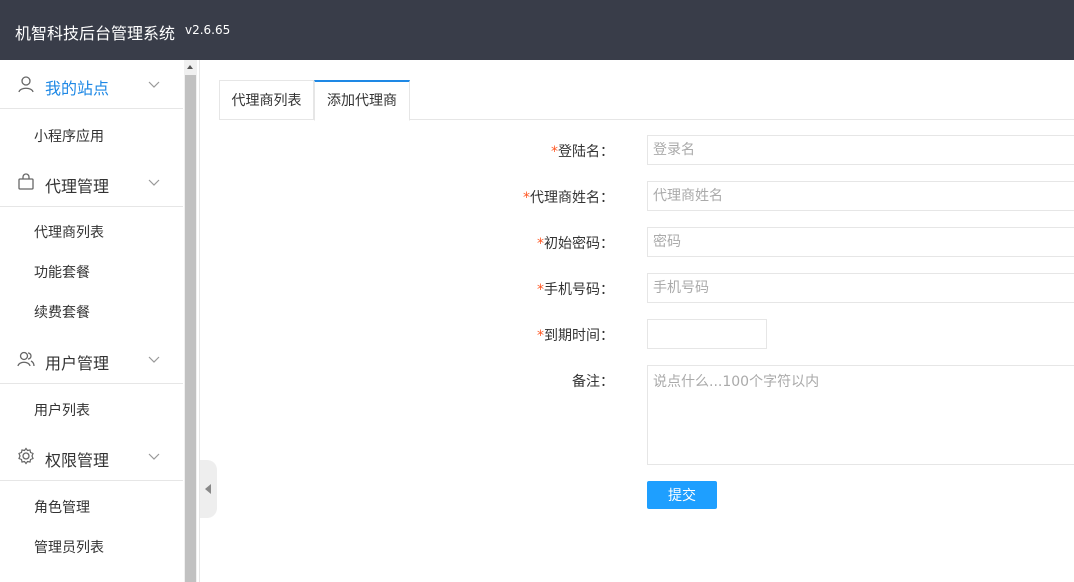  What do you see at coordinates (208, 30) in the screenshot?
I see `app-version: v2.6.65` at bounding box center [208, 30].